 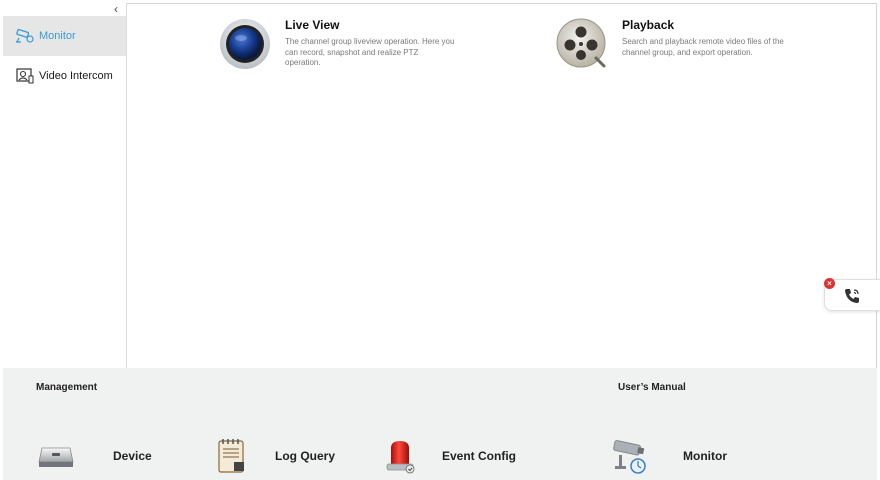 What do you see at coordinates (648, 25) in the screenshot?
I see `playback-title: Playback` at bounding box center [648, 25].